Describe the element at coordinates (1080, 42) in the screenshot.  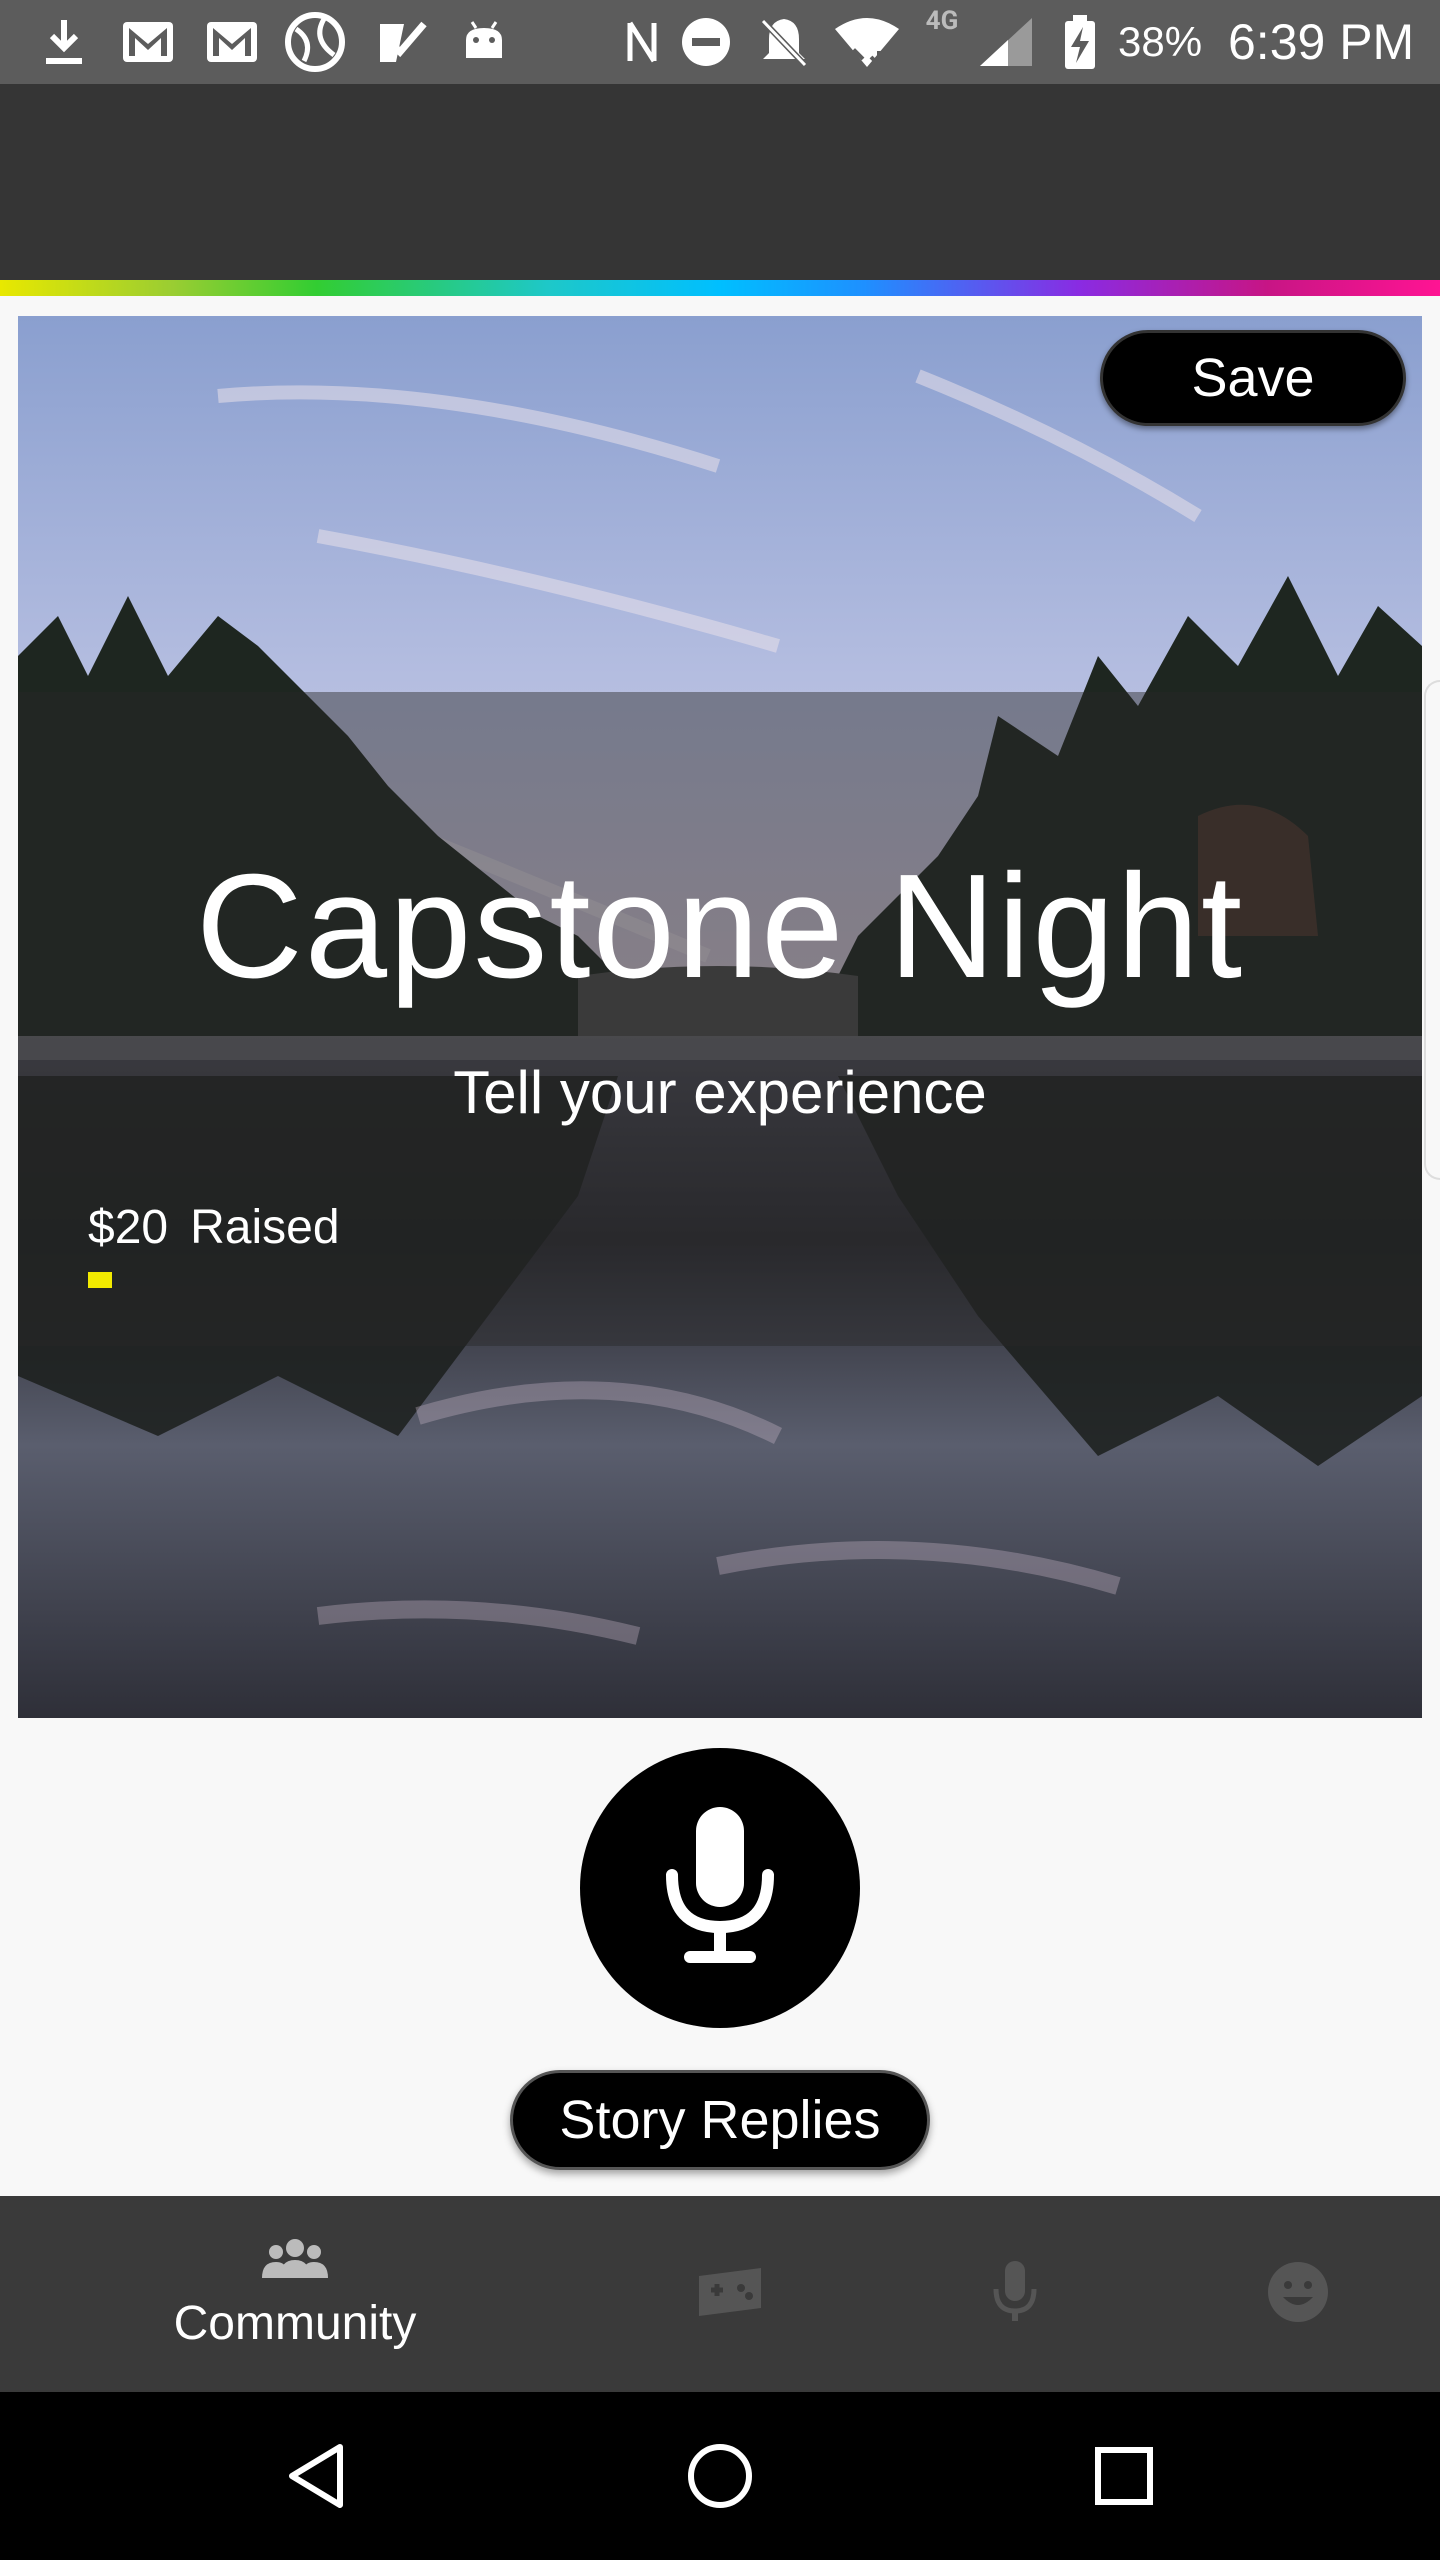
I see `battery-charging-icon` at that location.